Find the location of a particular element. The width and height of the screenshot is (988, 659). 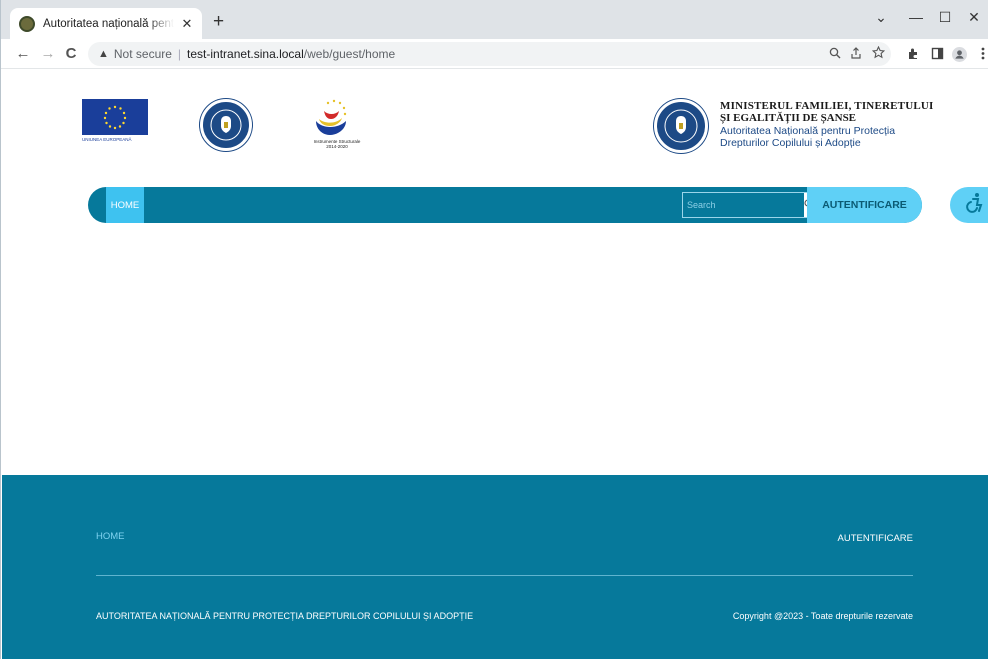

eu-logo: UNIUNEA EUROPEANĂ is located at coordinates (116, 123).